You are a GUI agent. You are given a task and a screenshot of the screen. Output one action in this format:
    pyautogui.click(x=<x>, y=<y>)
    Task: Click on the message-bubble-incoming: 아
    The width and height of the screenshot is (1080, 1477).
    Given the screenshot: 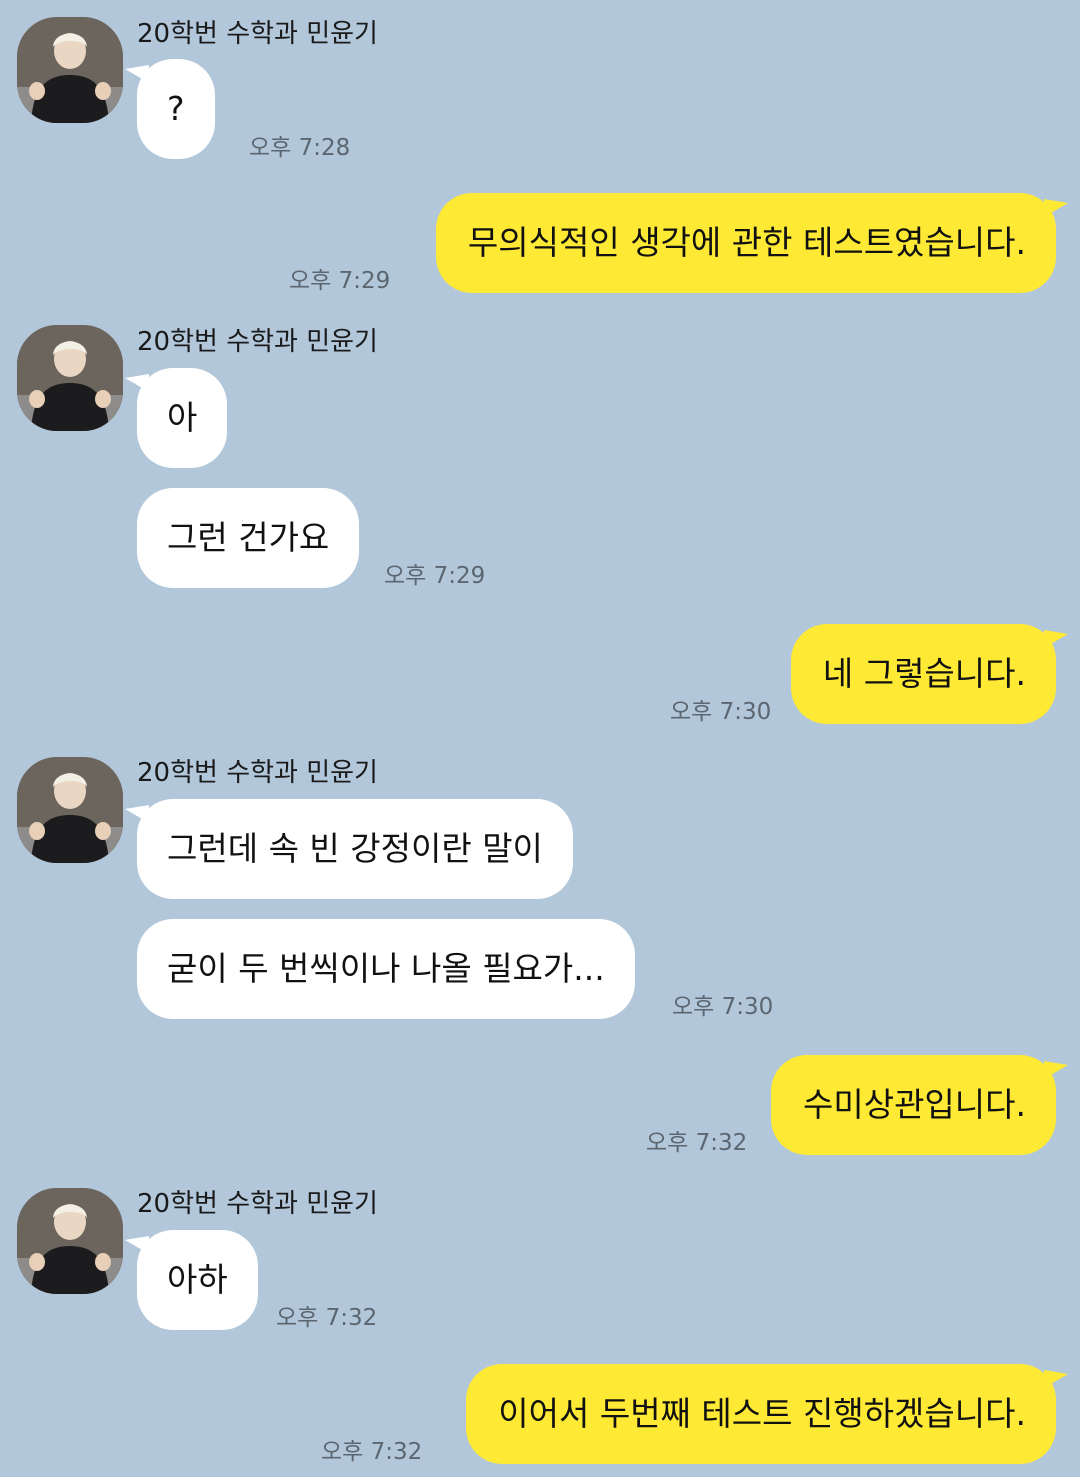 What is the action you would take?
    pyautogui.click(x=176, y=418)
    